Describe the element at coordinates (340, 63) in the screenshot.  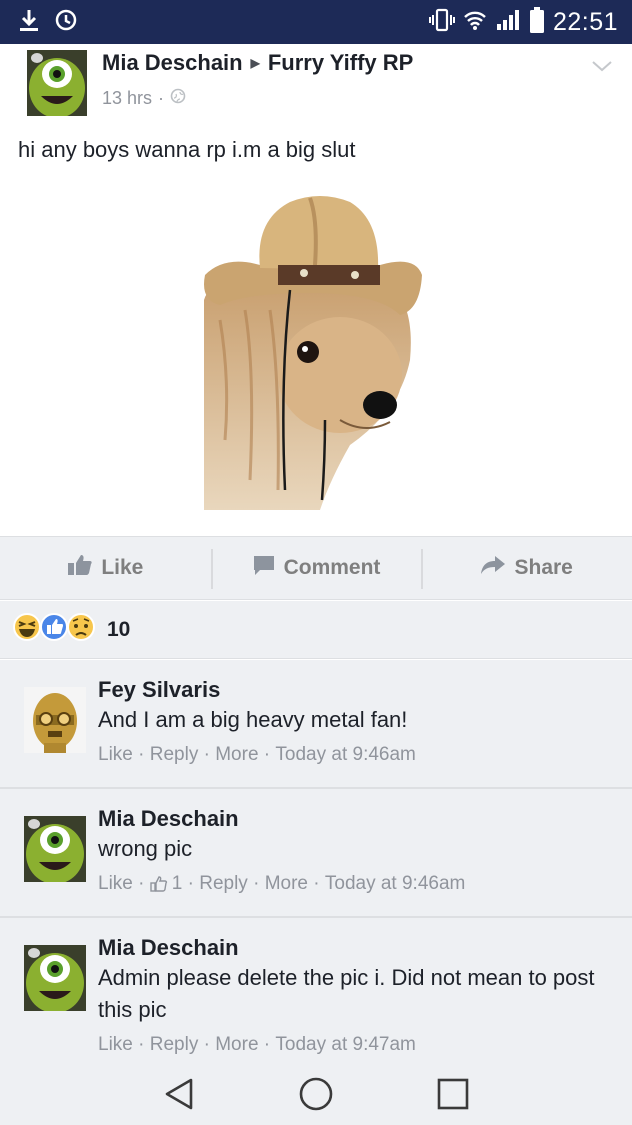
I see `post-group-name: Furry Yiffy RP` at that location.